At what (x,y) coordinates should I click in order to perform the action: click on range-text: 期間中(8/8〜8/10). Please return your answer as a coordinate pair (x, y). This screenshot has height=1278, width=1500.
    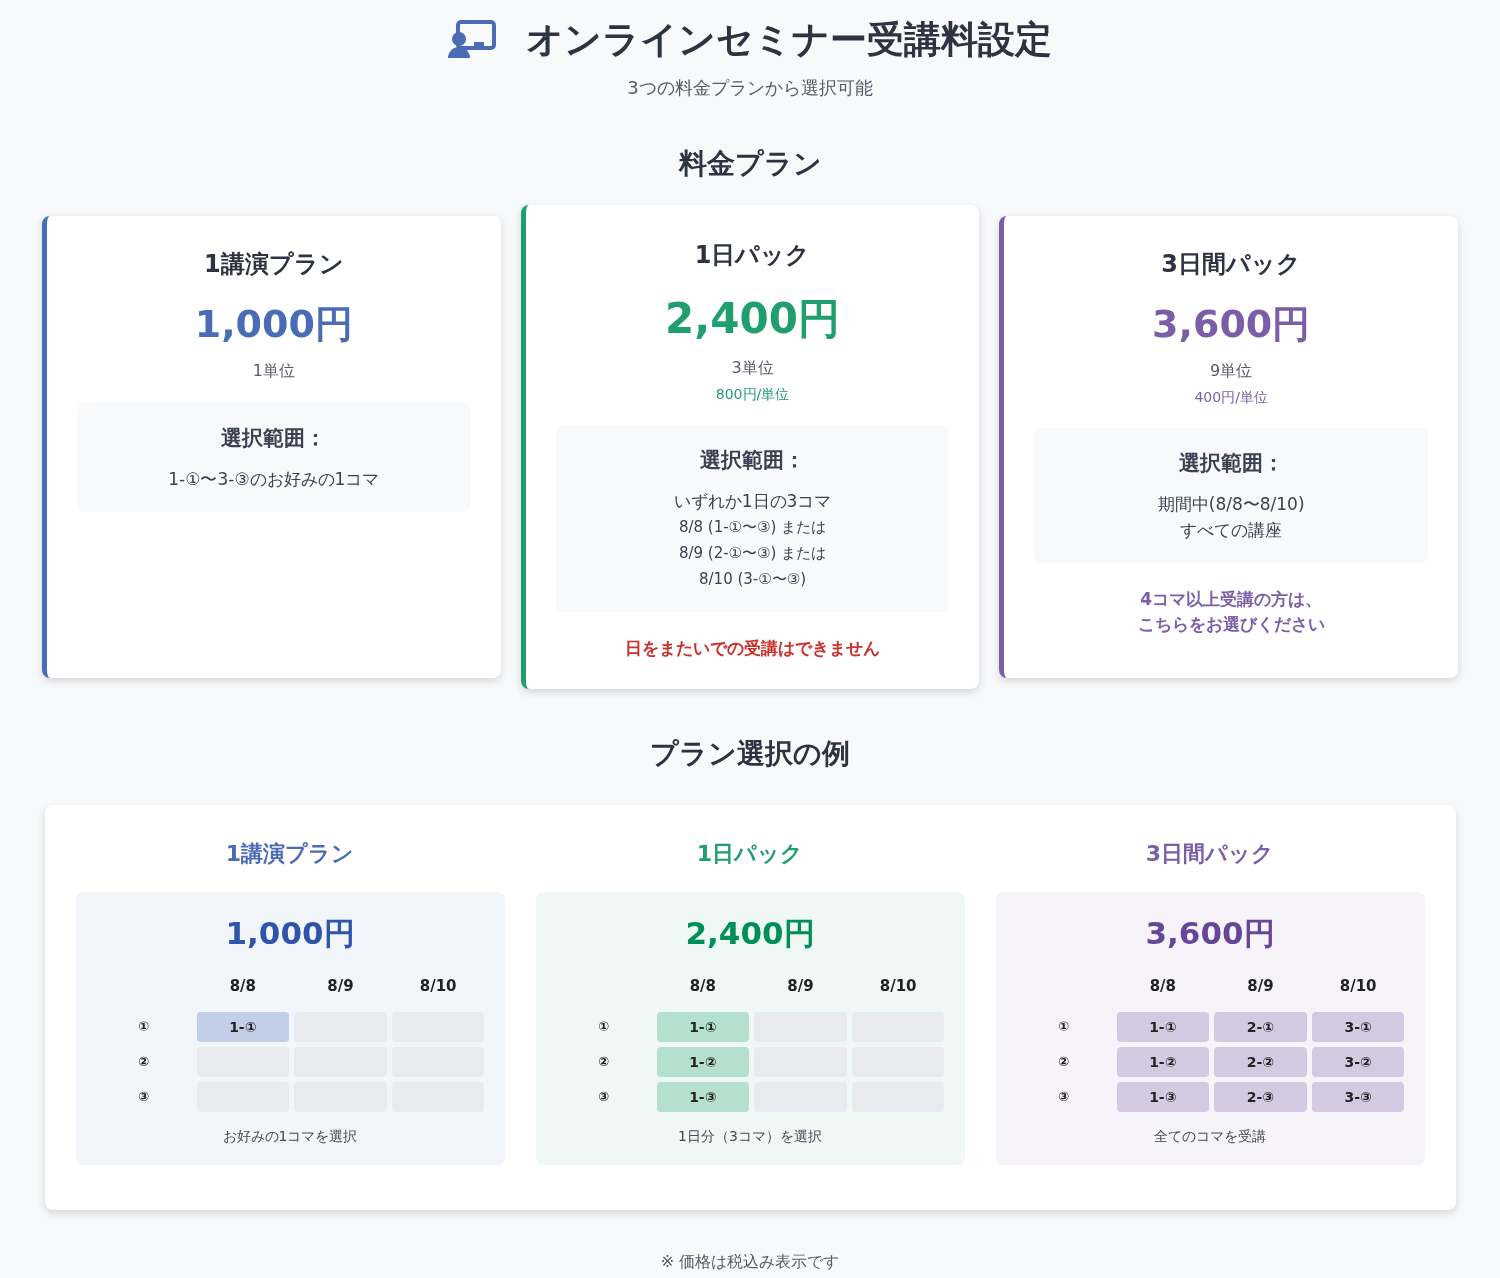
    Looking at the image, I should click on (1231, 504).